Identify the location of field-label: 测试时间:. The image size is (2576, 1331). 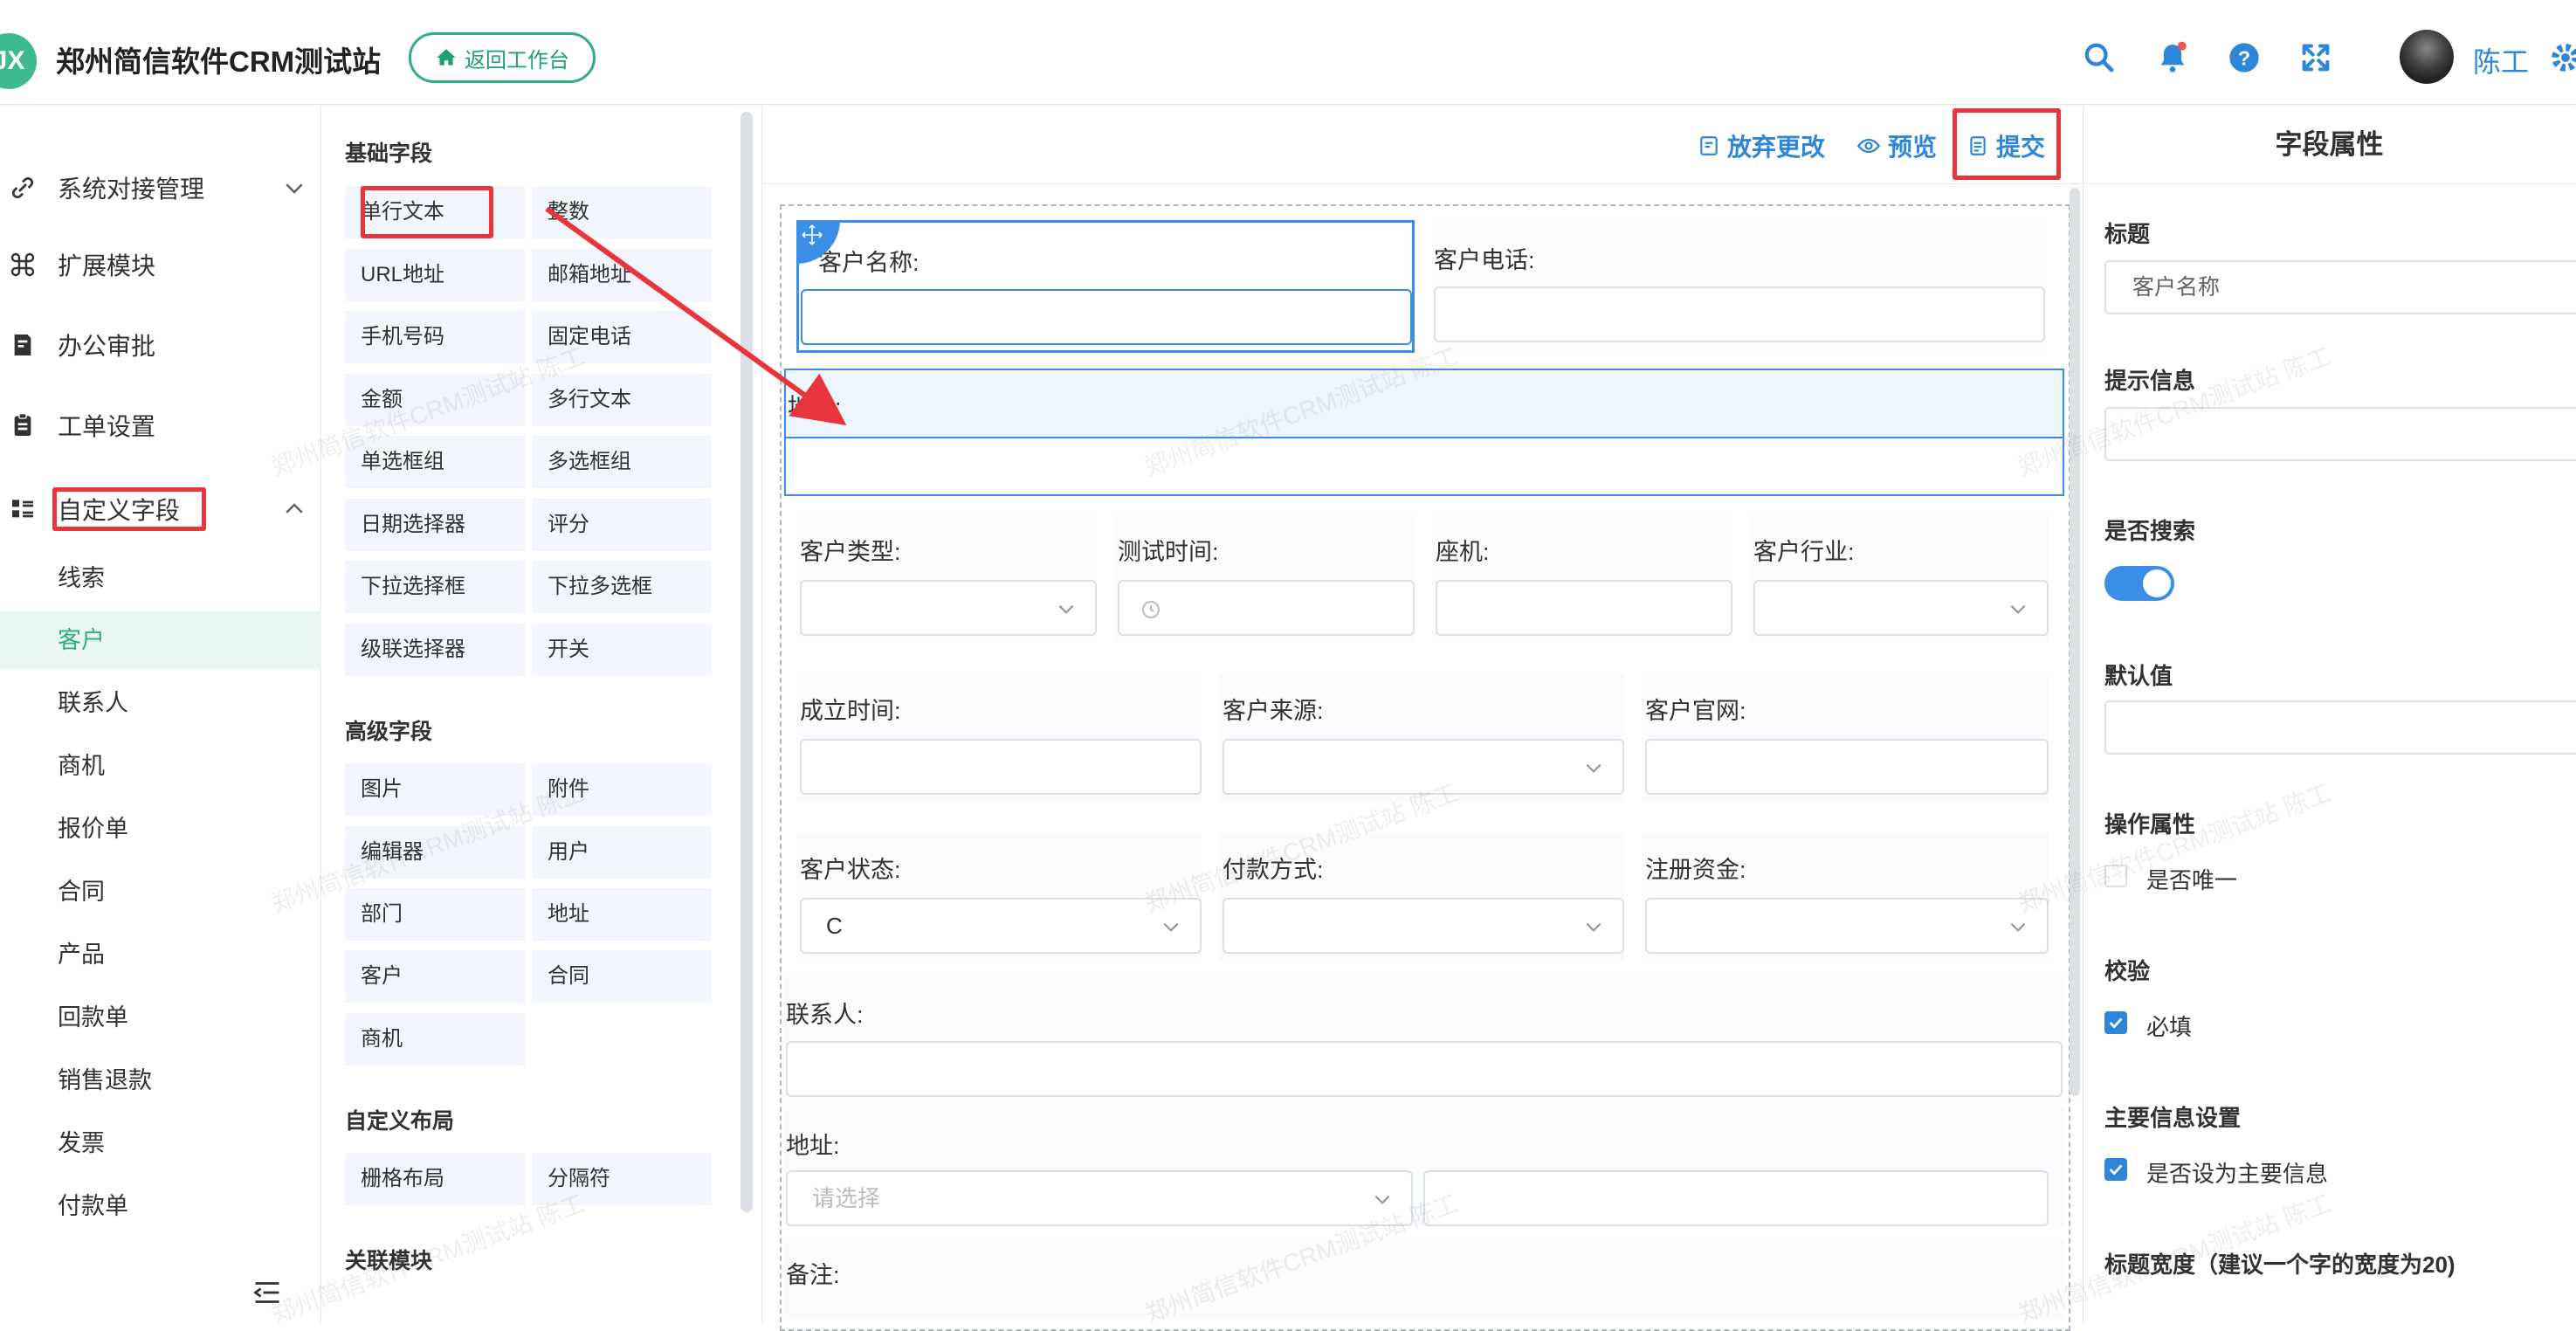
(1168, 552).